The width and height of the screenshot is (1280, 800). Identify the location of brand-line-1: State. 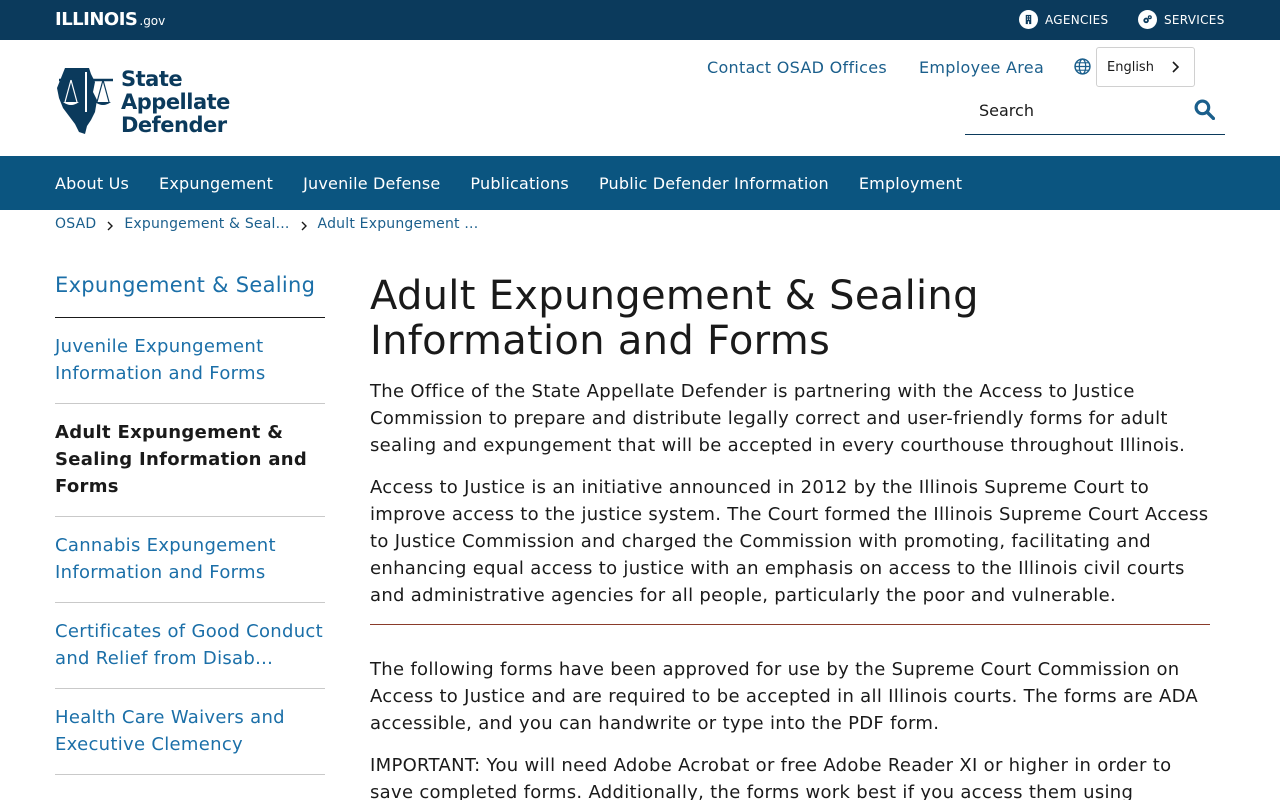
(152, 79).